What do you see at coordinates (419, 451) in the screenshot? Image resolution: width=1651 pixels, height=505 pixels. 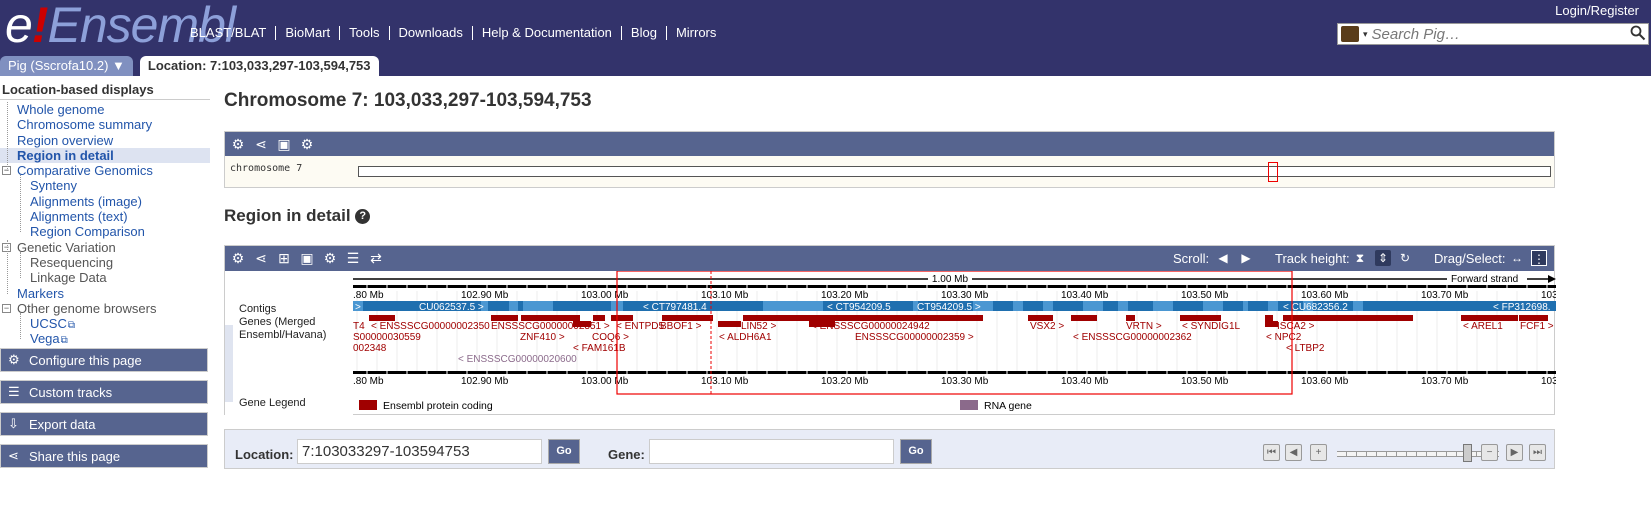 I see `location-input: 7:103033297-103594753` at bounding box center [419, 451].